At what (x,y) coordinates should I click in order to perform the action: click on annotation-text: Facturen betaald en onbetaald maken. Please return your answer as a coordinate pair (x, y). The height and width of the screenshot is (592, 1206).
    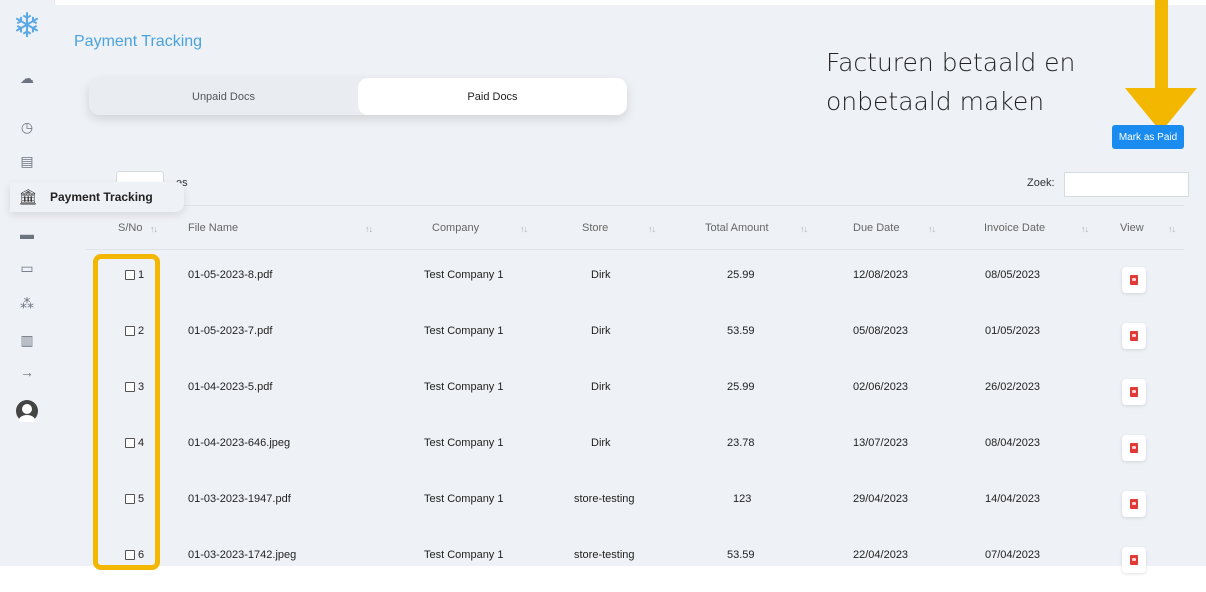
    Looking at the image, I should click on (950, 82).